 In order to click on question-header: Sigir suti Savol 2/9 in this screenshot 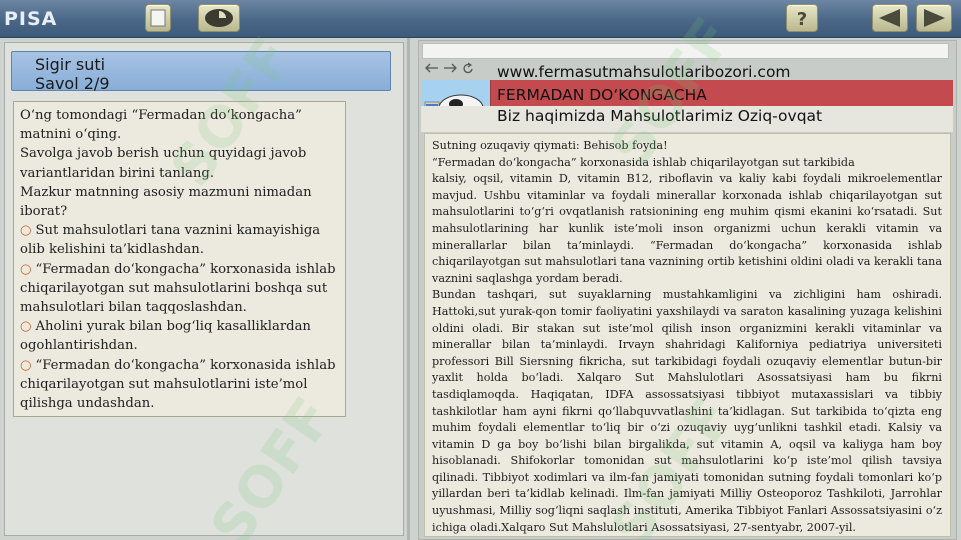, I will do `click(201, 72)`.